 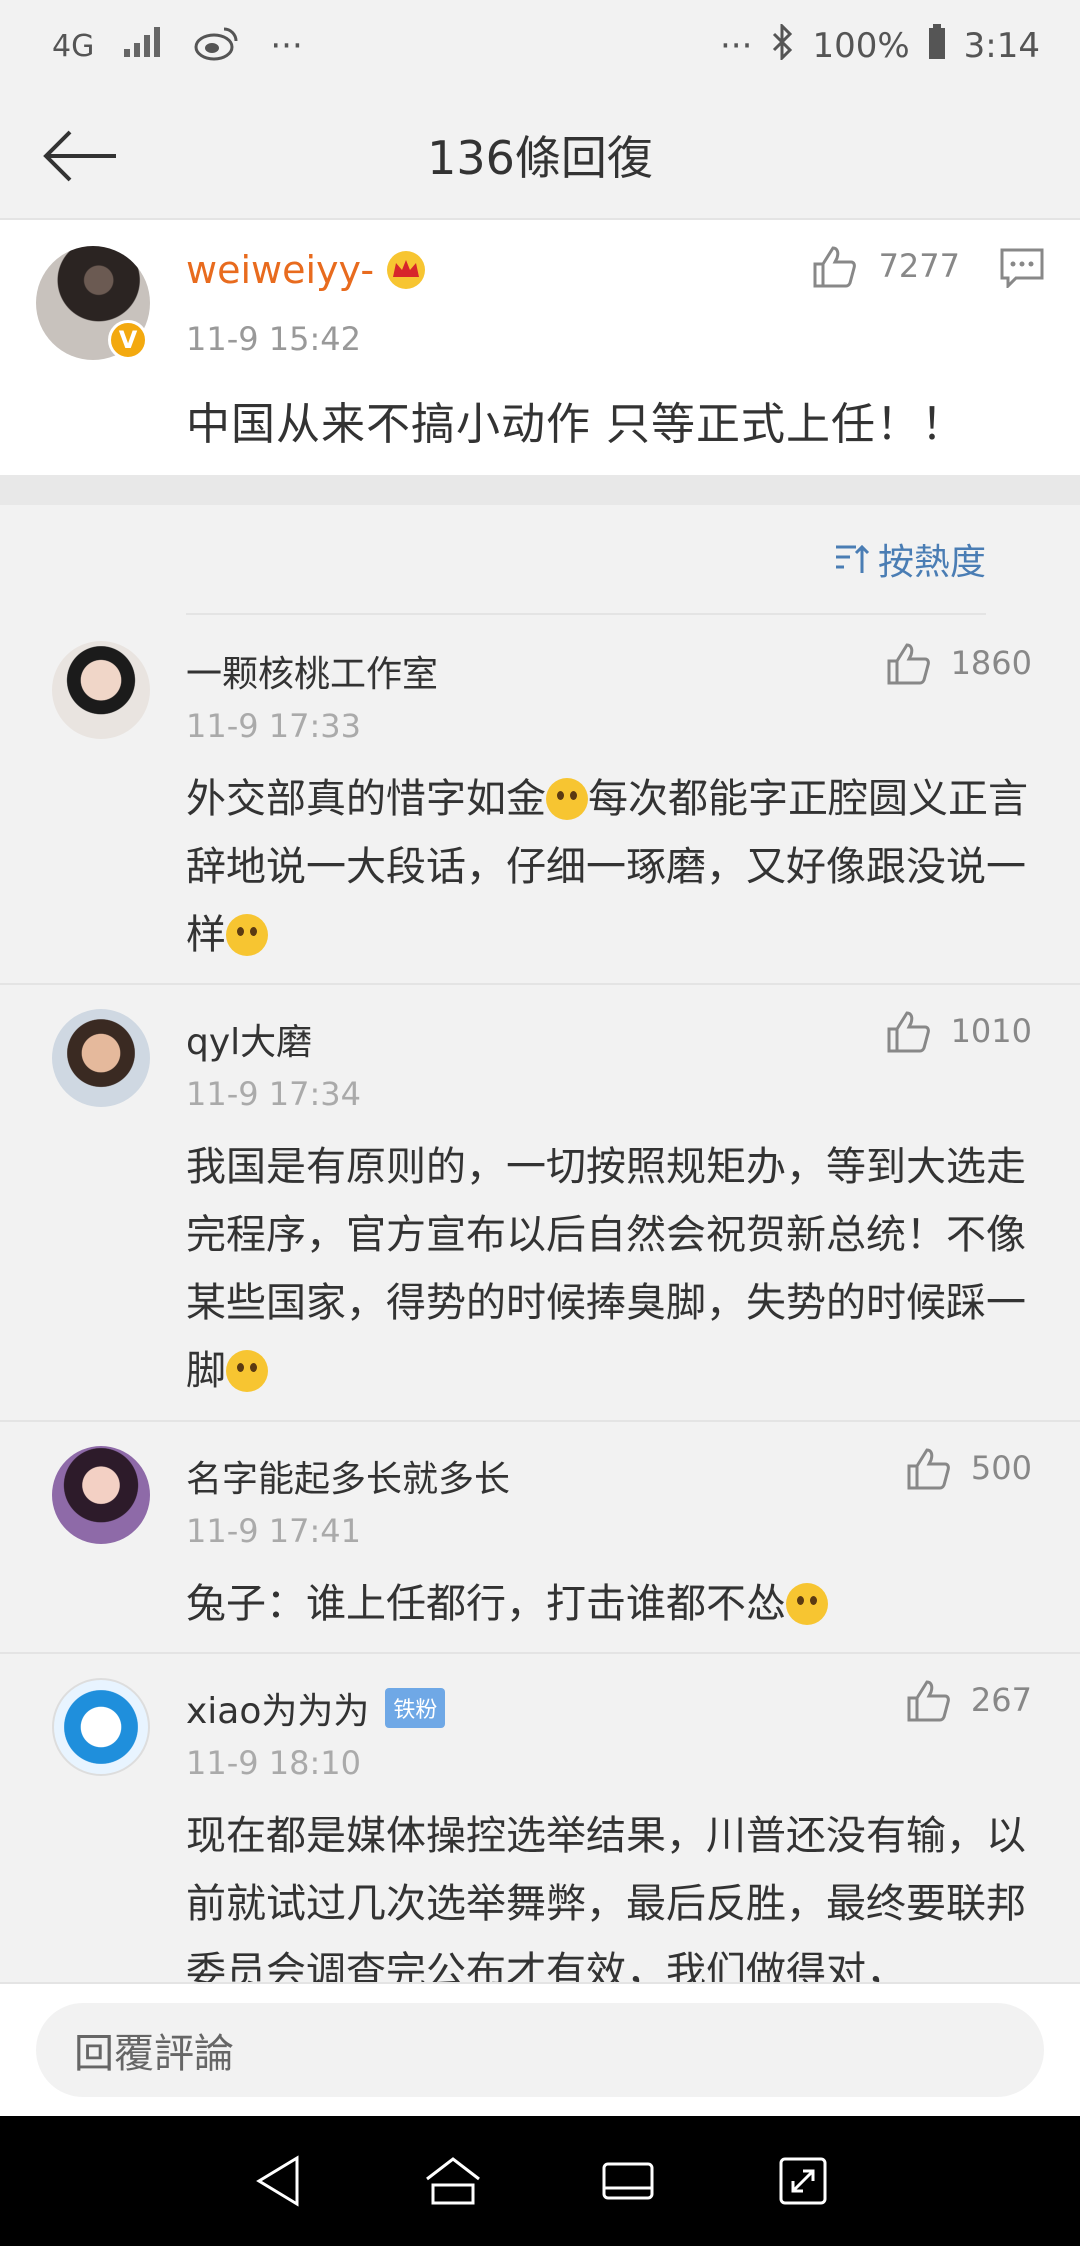 What do you see at coordinates (274, 1531) in the screenshot?
I see `timestamp: 11-9 17:41` at bounding box center [274, 1531].